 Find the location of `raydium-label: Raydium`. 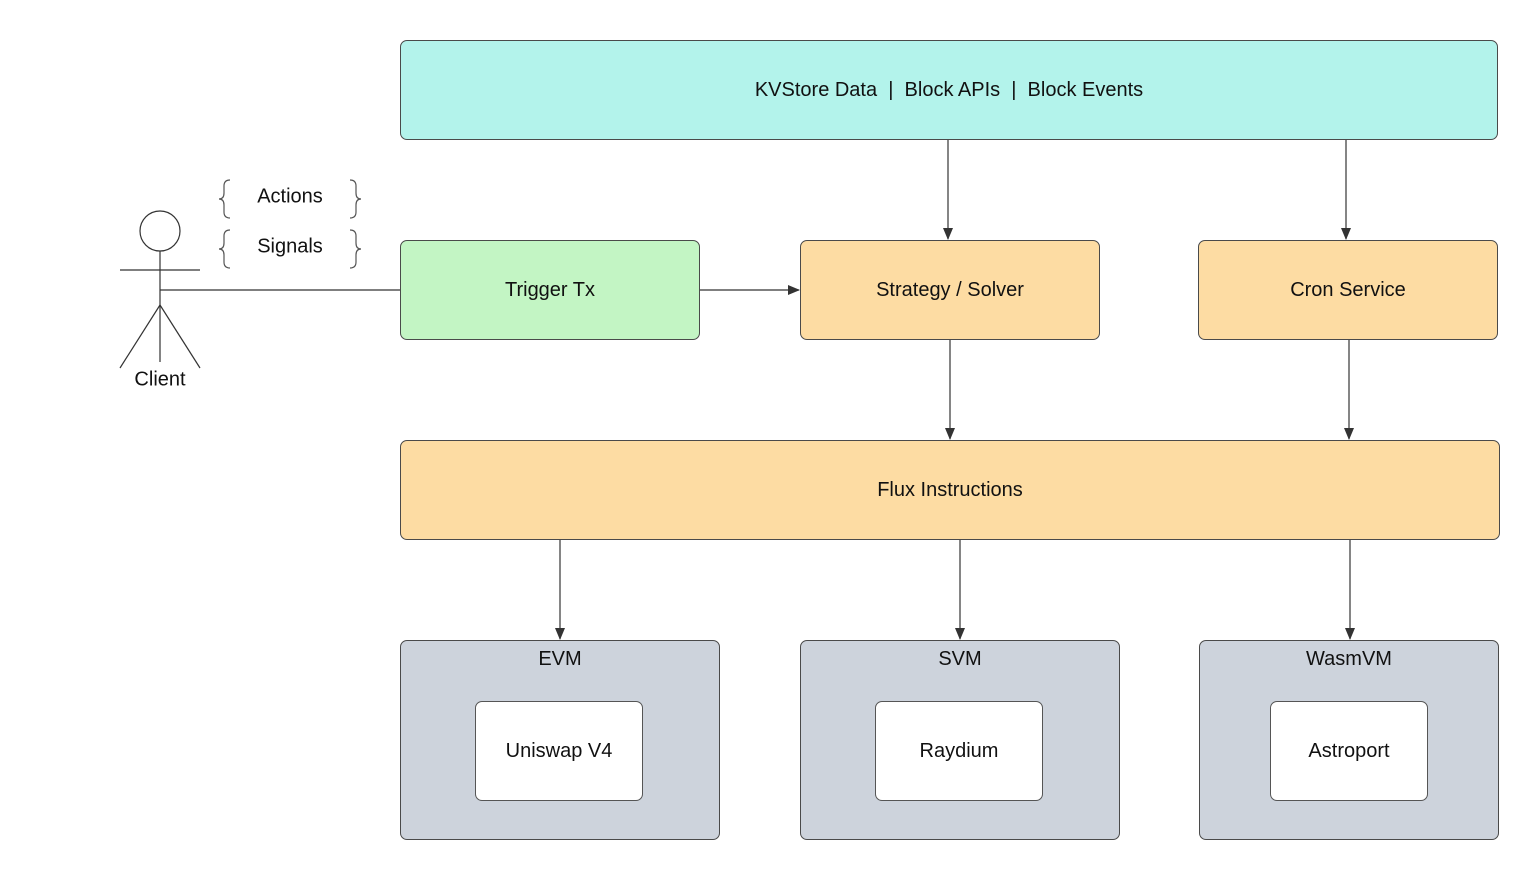

raydium-label: Raydium is located at coordinates (959, 750).